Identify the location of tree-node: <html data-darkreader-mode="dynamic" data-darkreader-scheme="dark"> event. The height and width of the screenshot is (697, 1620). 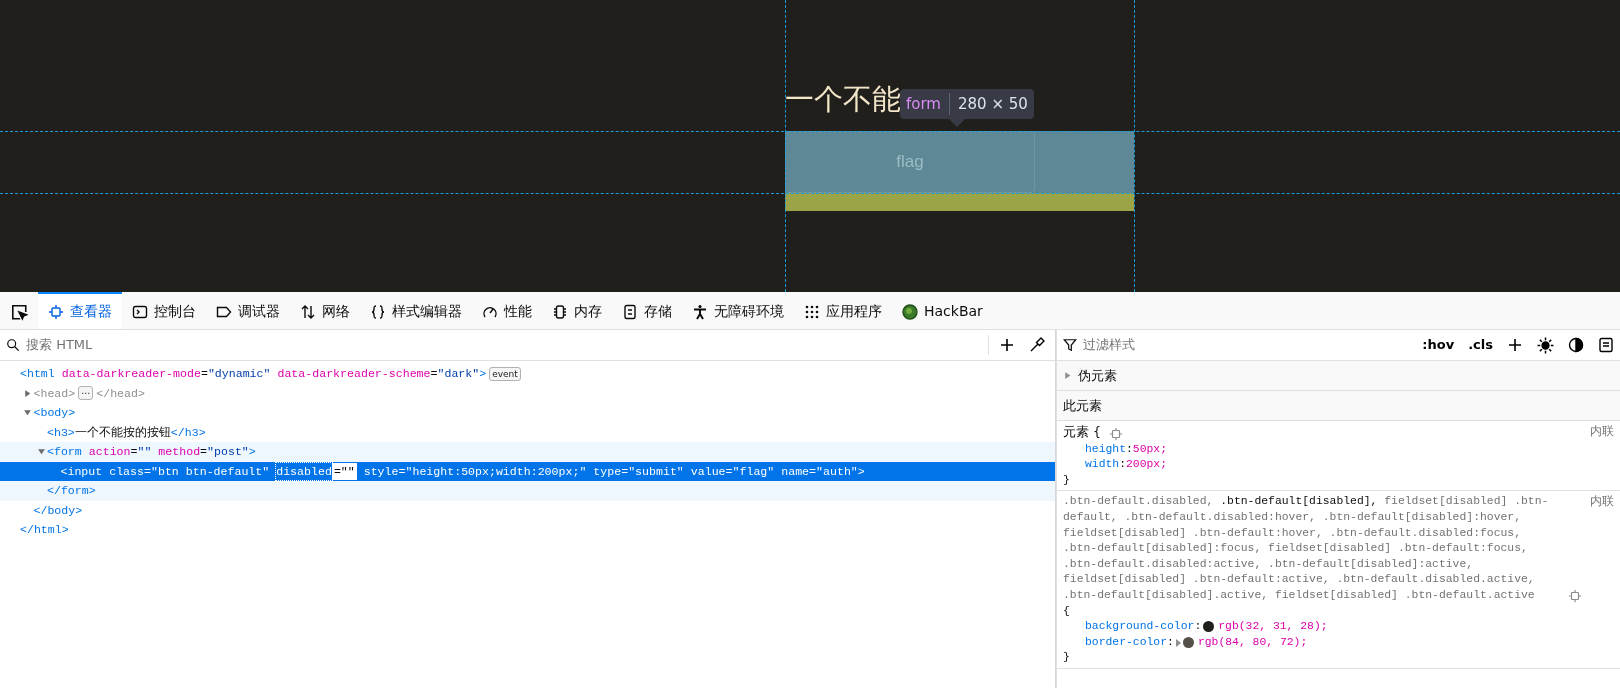
(527, 374).